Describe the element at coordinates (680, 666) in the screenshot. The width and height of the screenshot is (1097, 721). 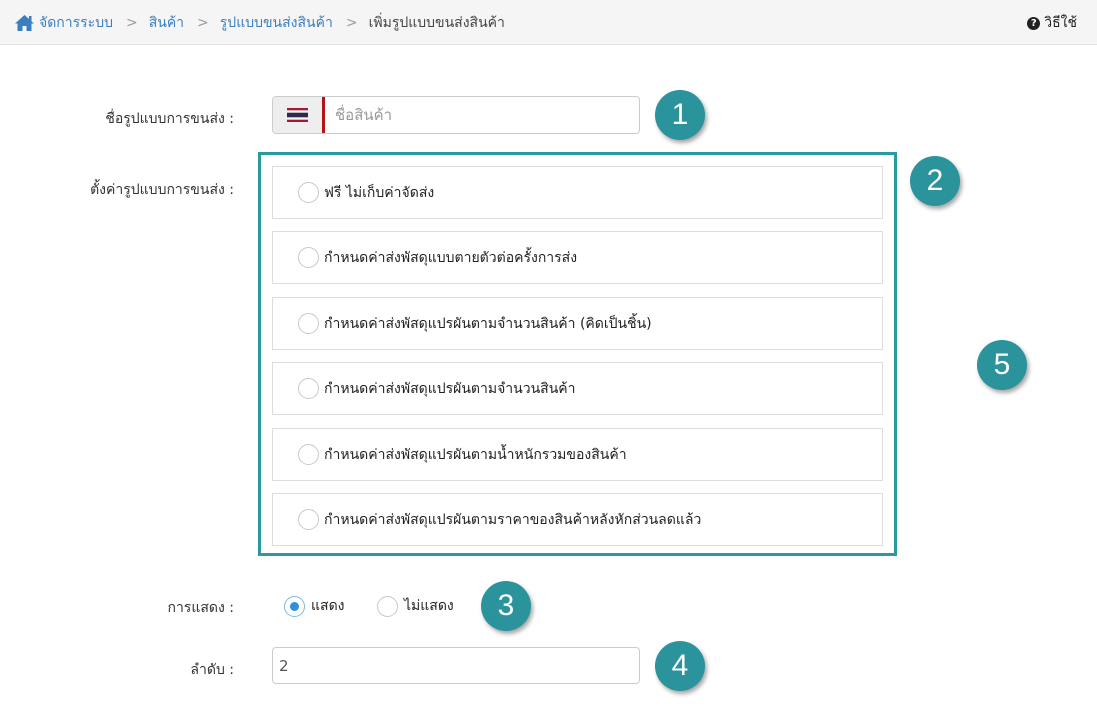
I see `step-badge-4: 4` at that location.